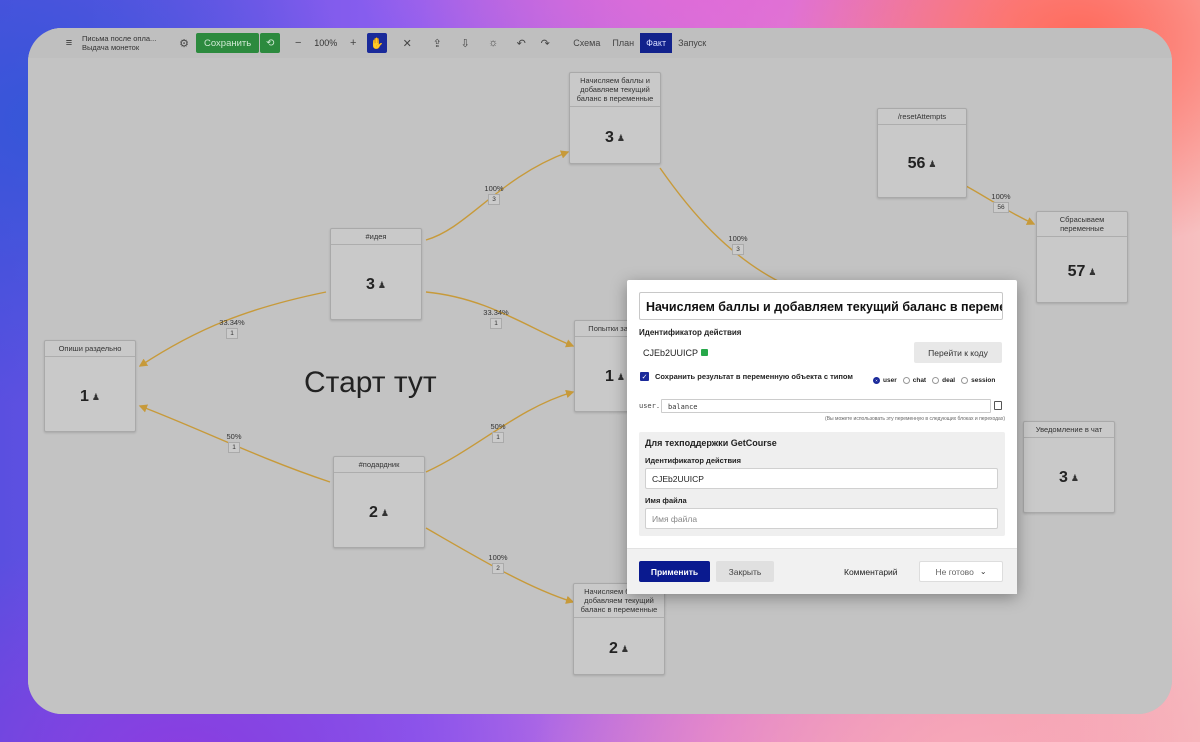 The width and height of the screenshot is (1200, 742). What do you see at coordinates (821, 478) in the screenshot?
I see `support-id-input: CJEb2UUICP` at bounding box center [821, 478].